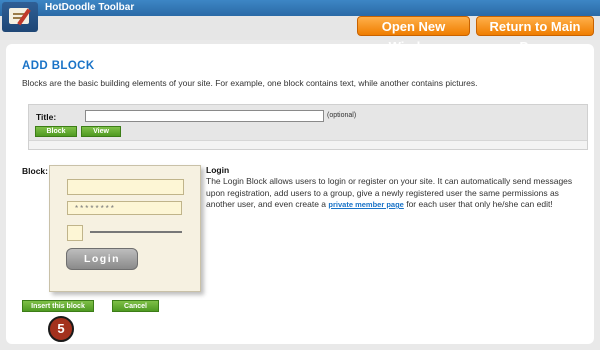  Describe the element at coordinates (308, 127) in the screenshot. I see `title-form: Title: (optional) Block View` at that location.